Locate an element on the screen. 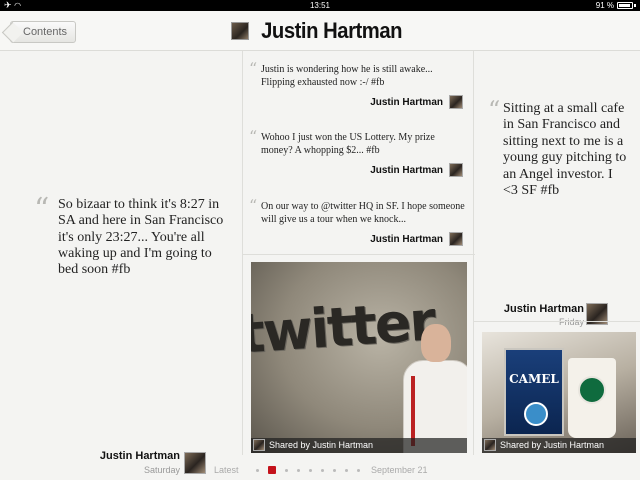 The width and height of the screenshot is (640, 480). pack-emblem is located at coordinates (536, 414).